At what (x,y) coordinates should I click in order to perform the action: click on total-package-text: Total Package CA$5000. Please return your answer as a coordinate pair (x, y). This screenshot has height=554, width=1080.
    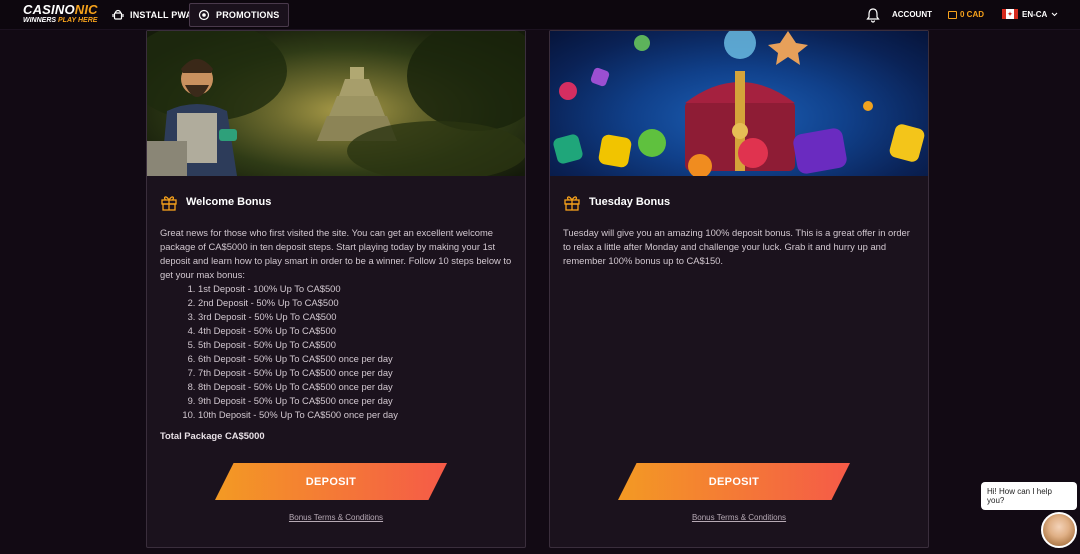
    Looking at the image, I should click on (212, 435).